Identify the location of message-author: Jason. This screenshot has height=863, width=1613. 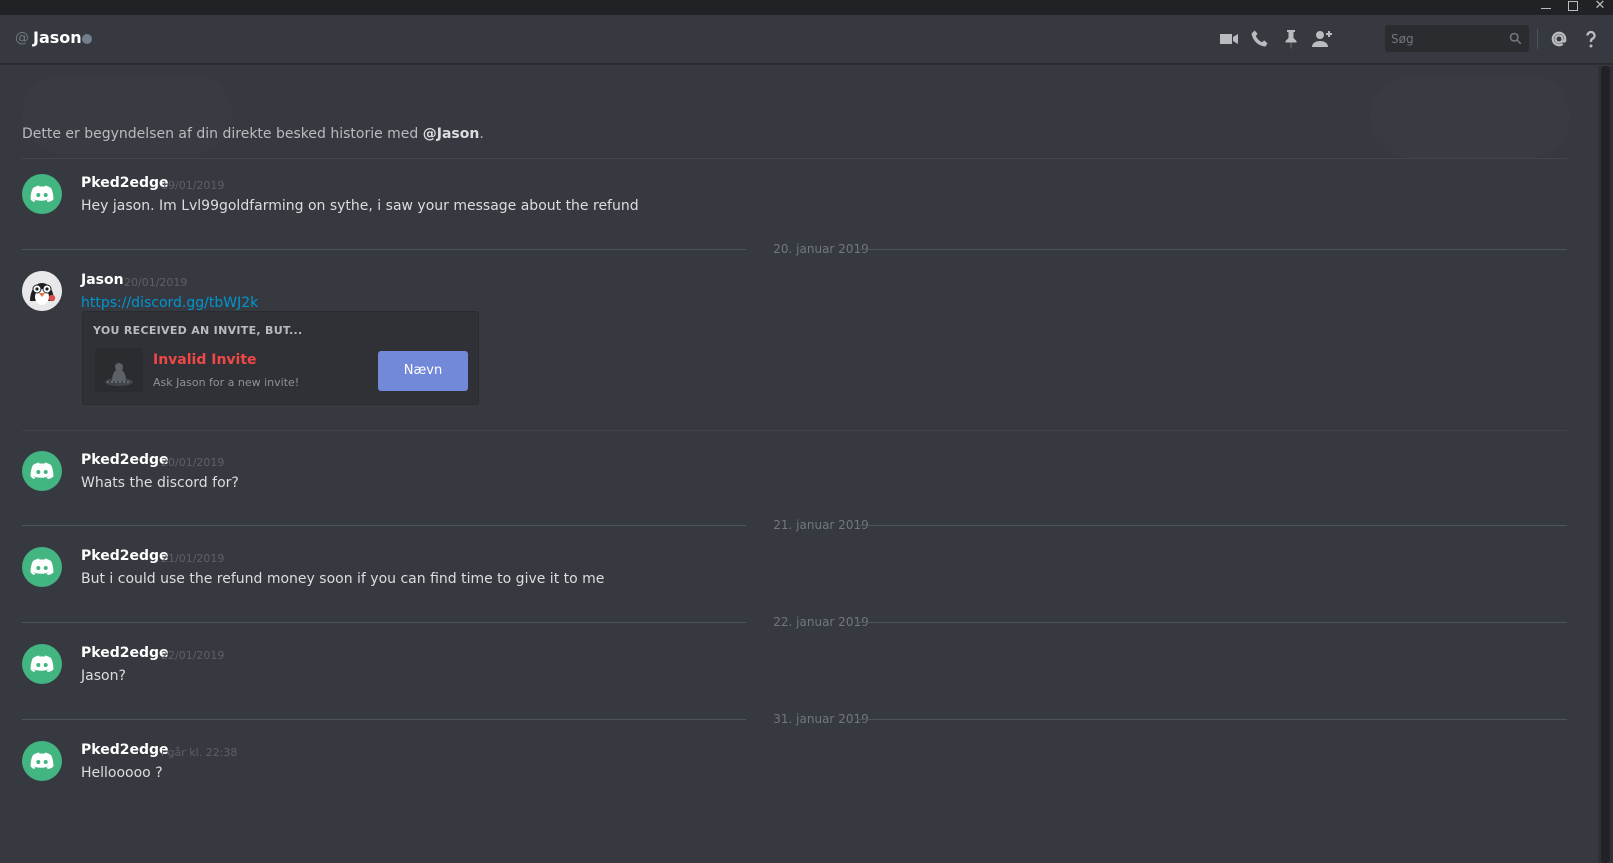
(102, 280).